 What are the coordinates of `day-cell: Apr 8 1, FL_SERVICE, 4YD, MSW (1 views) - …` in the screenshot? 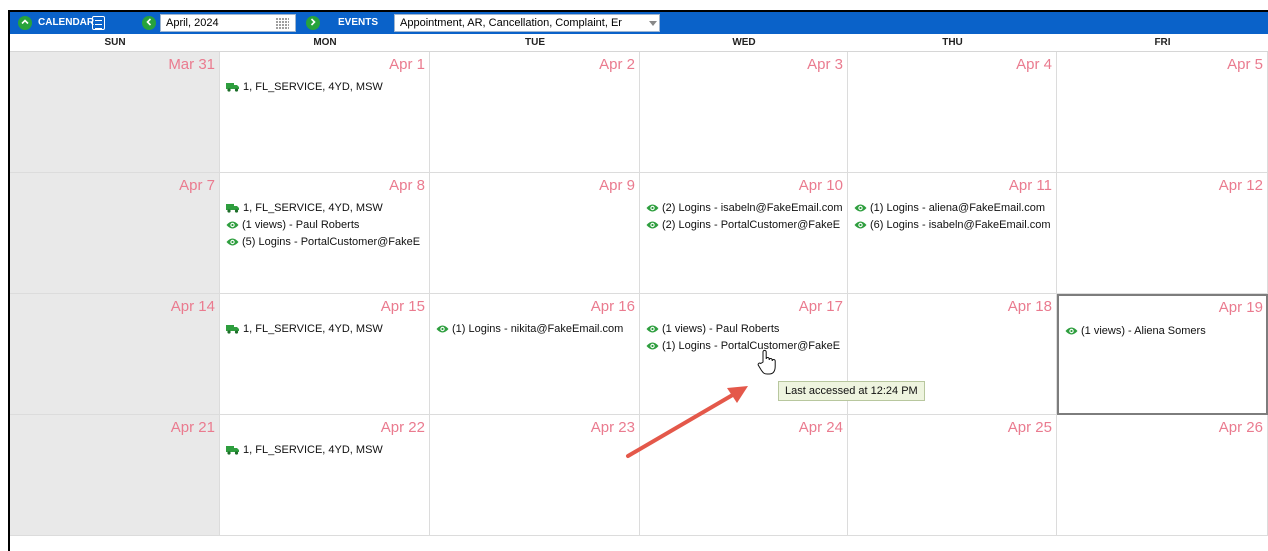 It's located at (325, 233).